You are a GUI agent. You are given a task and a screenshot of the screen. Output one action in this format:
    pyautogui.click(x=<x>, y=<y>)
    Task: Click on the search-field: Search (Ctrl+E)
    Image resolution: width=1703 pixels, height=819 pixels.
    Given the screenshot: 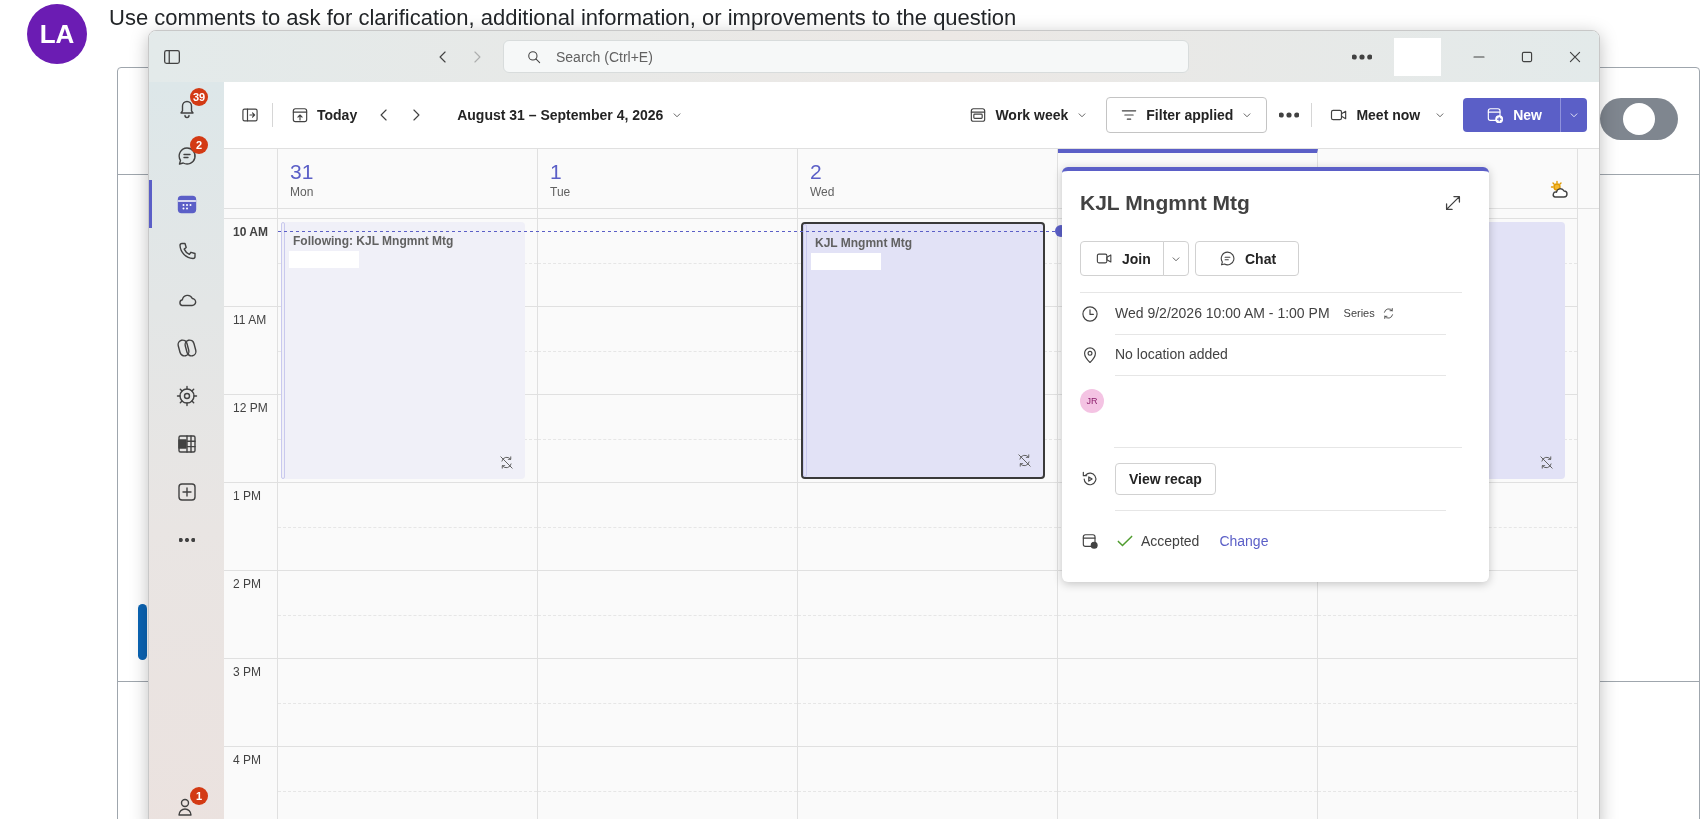 What is the action you would take?
    pyautogui.click(x=846, y=56)
    